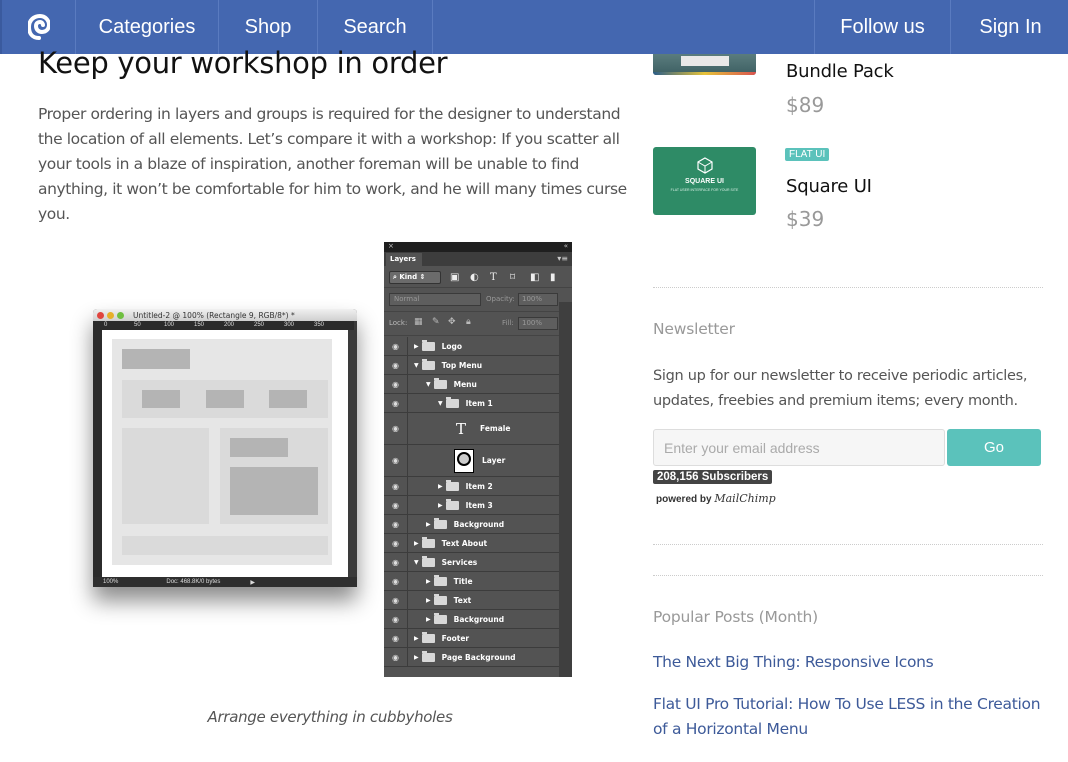 This screenshot has width=1068, height=762. I want to click on layer-row: ◉ ▶ Item 2, so click(471, 486).